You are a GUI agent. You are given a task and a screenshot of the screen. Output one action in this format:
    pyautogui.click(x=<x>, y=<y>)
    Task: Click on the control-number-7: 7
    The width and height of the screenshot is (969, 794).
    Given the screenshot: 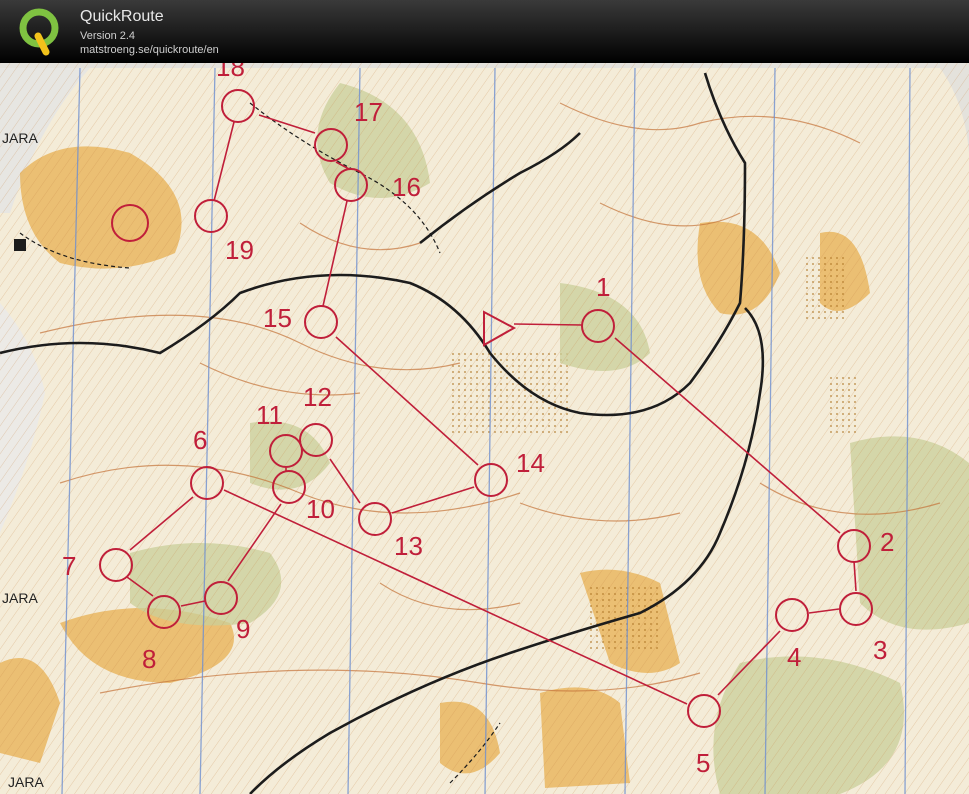 What is the action you would take?
    pyautogui.click(x=69, y=566)
    